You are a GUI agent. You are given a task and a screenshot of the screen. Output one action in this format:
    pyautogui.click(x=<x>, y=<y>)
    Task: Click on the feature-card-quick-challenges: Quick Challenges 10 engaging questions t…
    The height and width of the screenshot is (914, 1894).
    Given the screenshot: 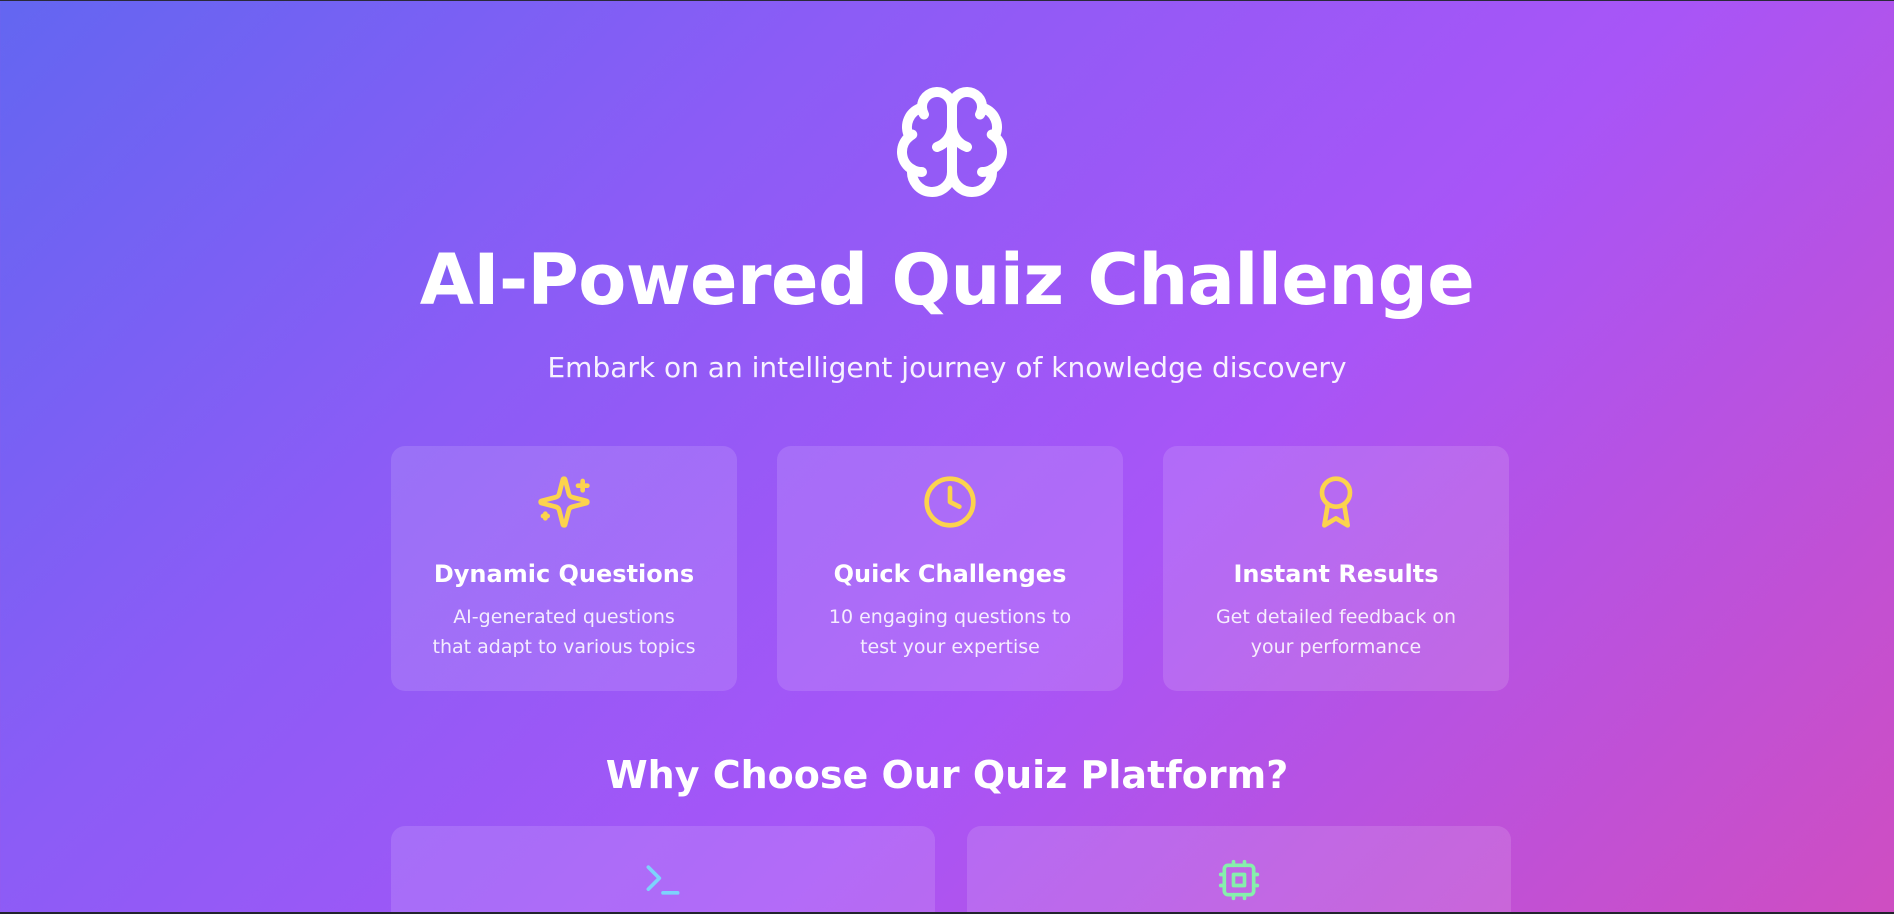 What is the action you would take?
    pyautogui.click(x=950, y=568)
    